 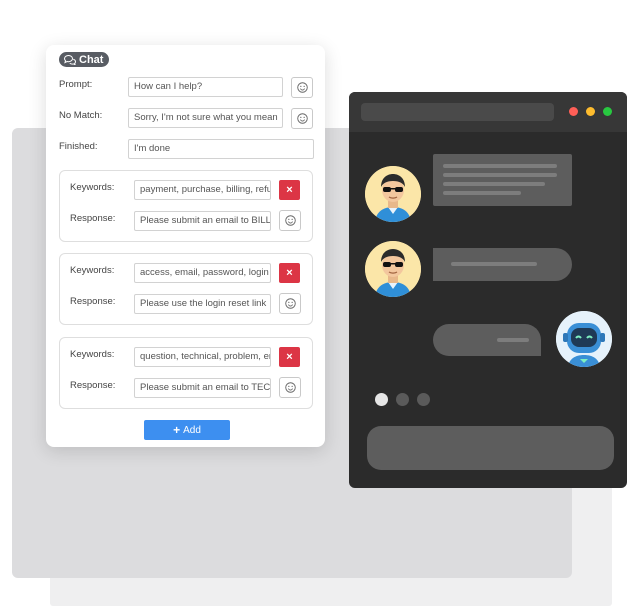 I want to click on add-rule-label: Add, so click(x=192, y=430).